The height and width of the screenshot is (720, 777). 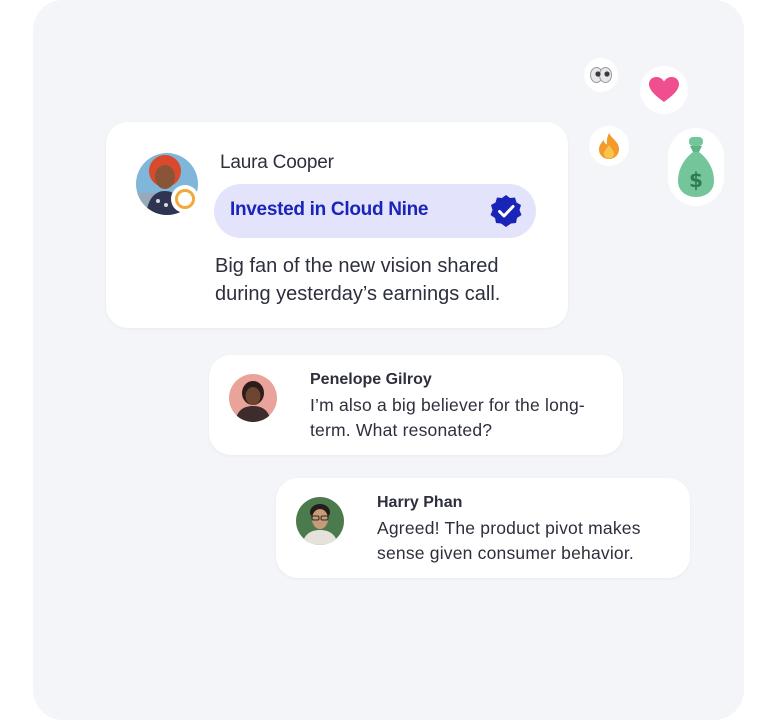 What do you see at coordinates (277, 162) in the screenshot?
I see `post-author-name: Laura Cooper` at bounding box center [277, 162].